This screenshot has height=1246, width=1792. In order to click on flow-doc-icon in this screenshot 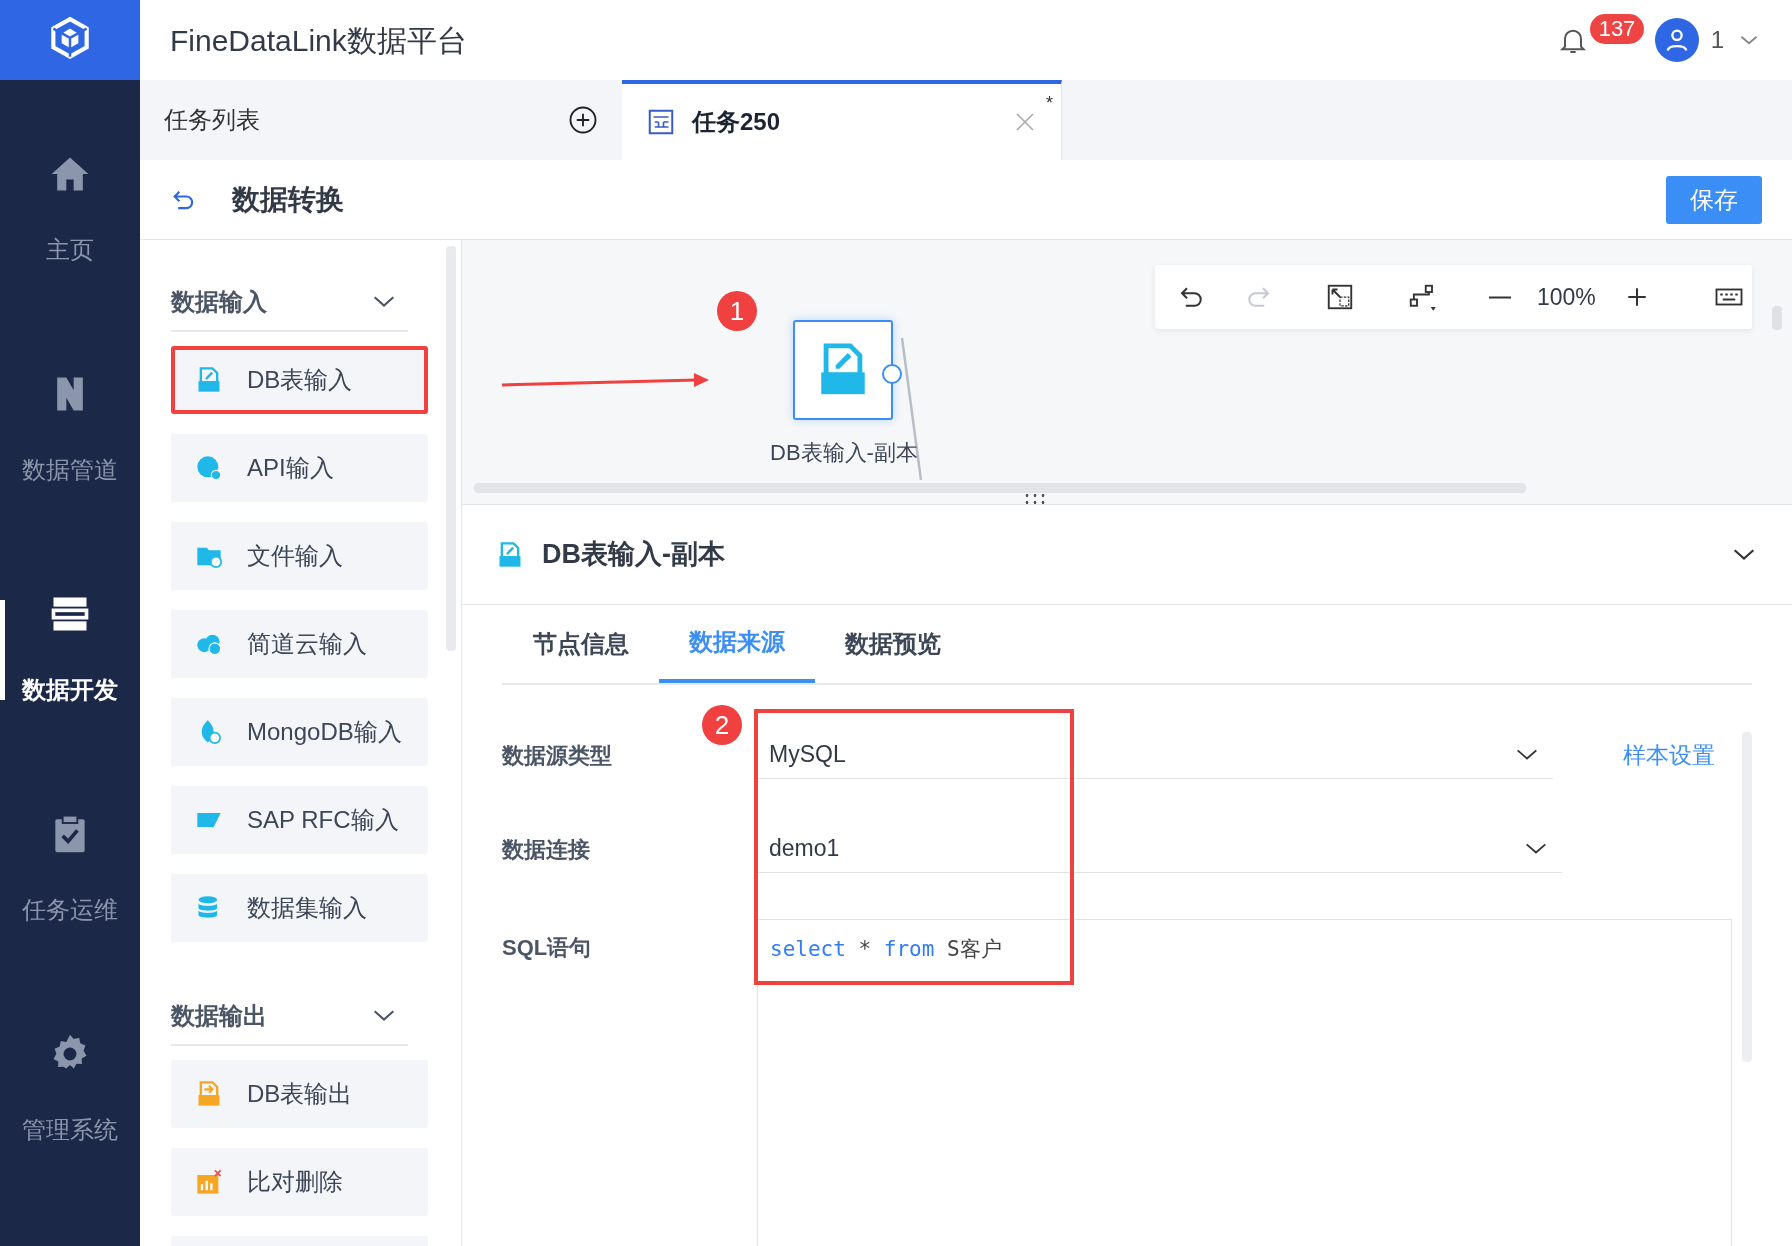, I will do `click(661, 122)`.